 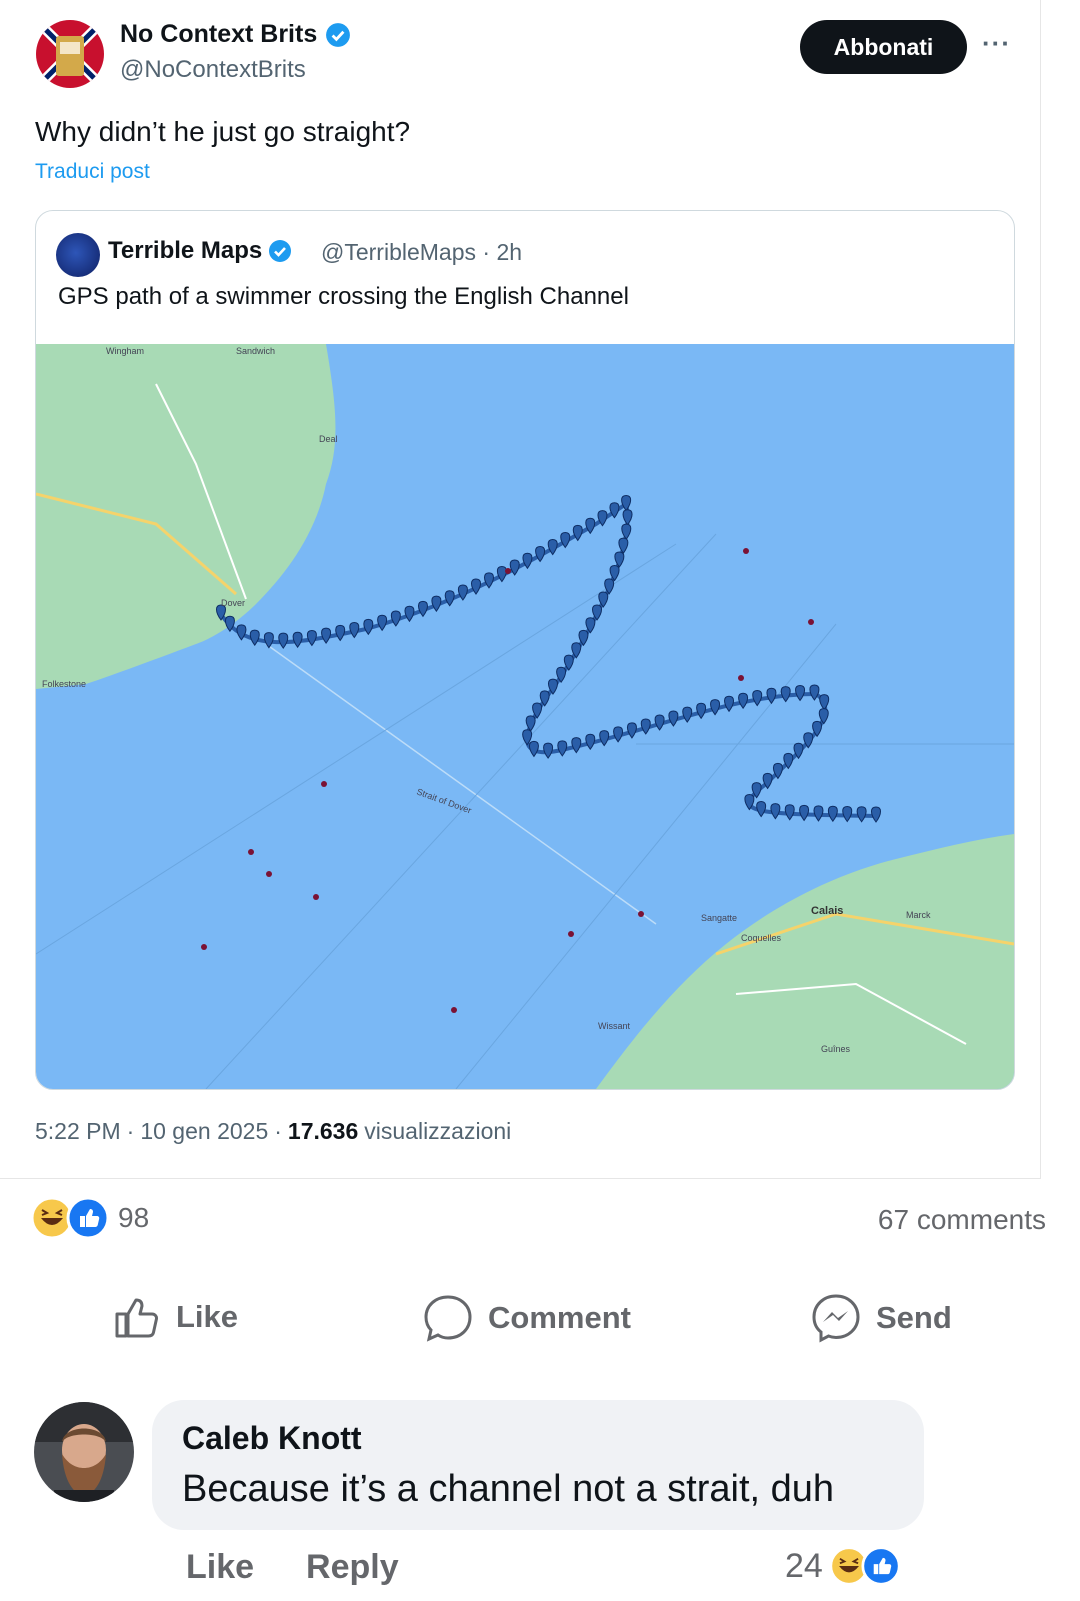 I want to click on reaction-summary: 98, so click(x=89, y=1218).